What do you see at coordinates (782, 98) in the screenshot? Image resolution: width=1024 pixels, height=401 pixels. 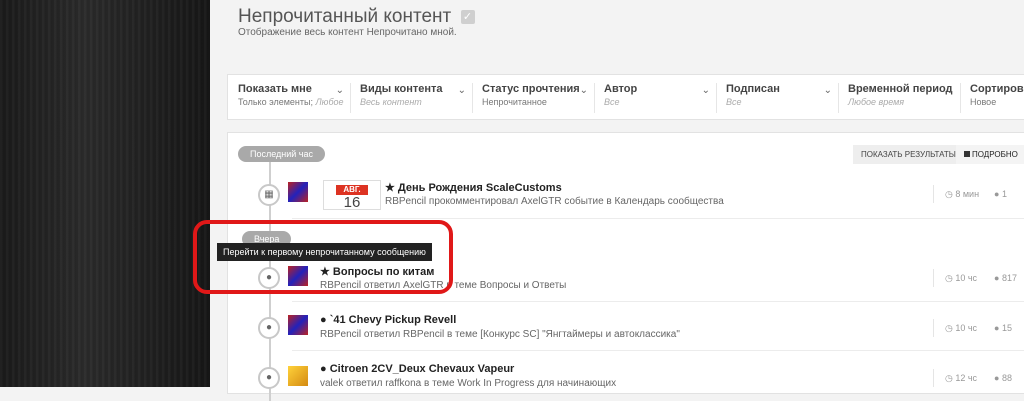 I see `filter-subscribed: Подписан Все ⌄` at bounding box center [782, 98].